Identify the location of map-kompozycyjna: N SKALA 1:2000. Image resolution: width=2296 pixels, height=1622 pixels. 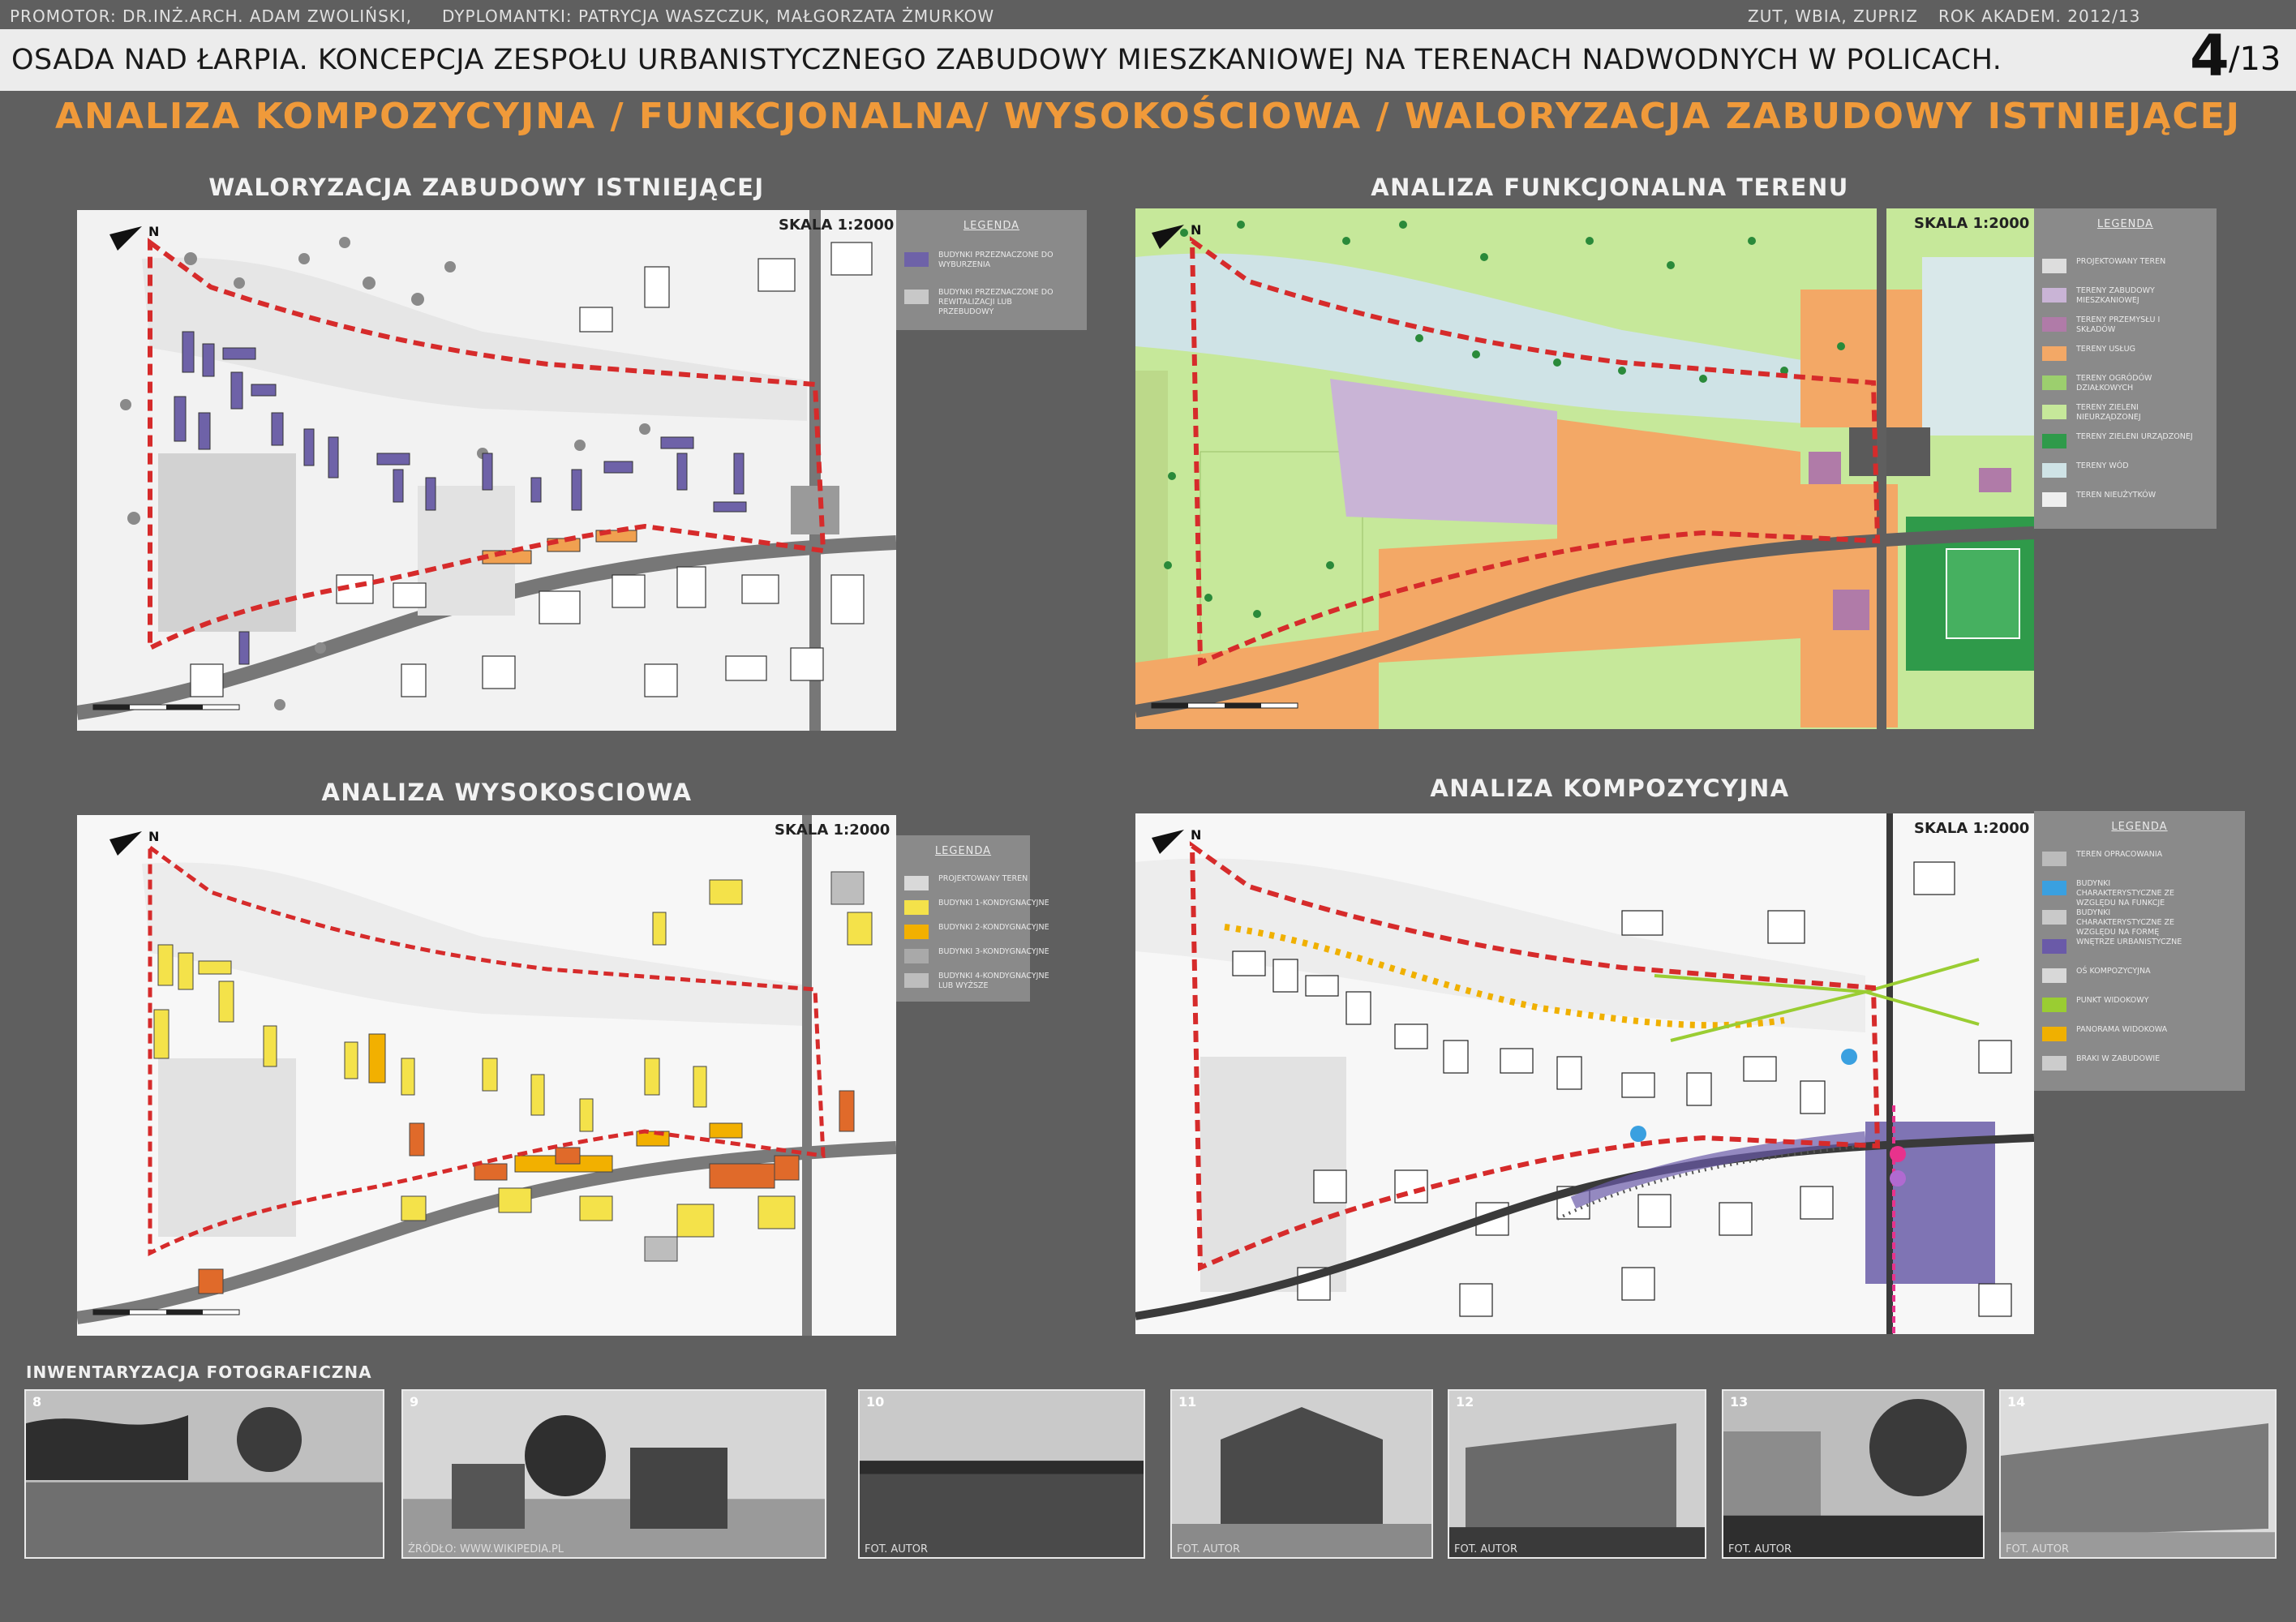
(1584, 1074).